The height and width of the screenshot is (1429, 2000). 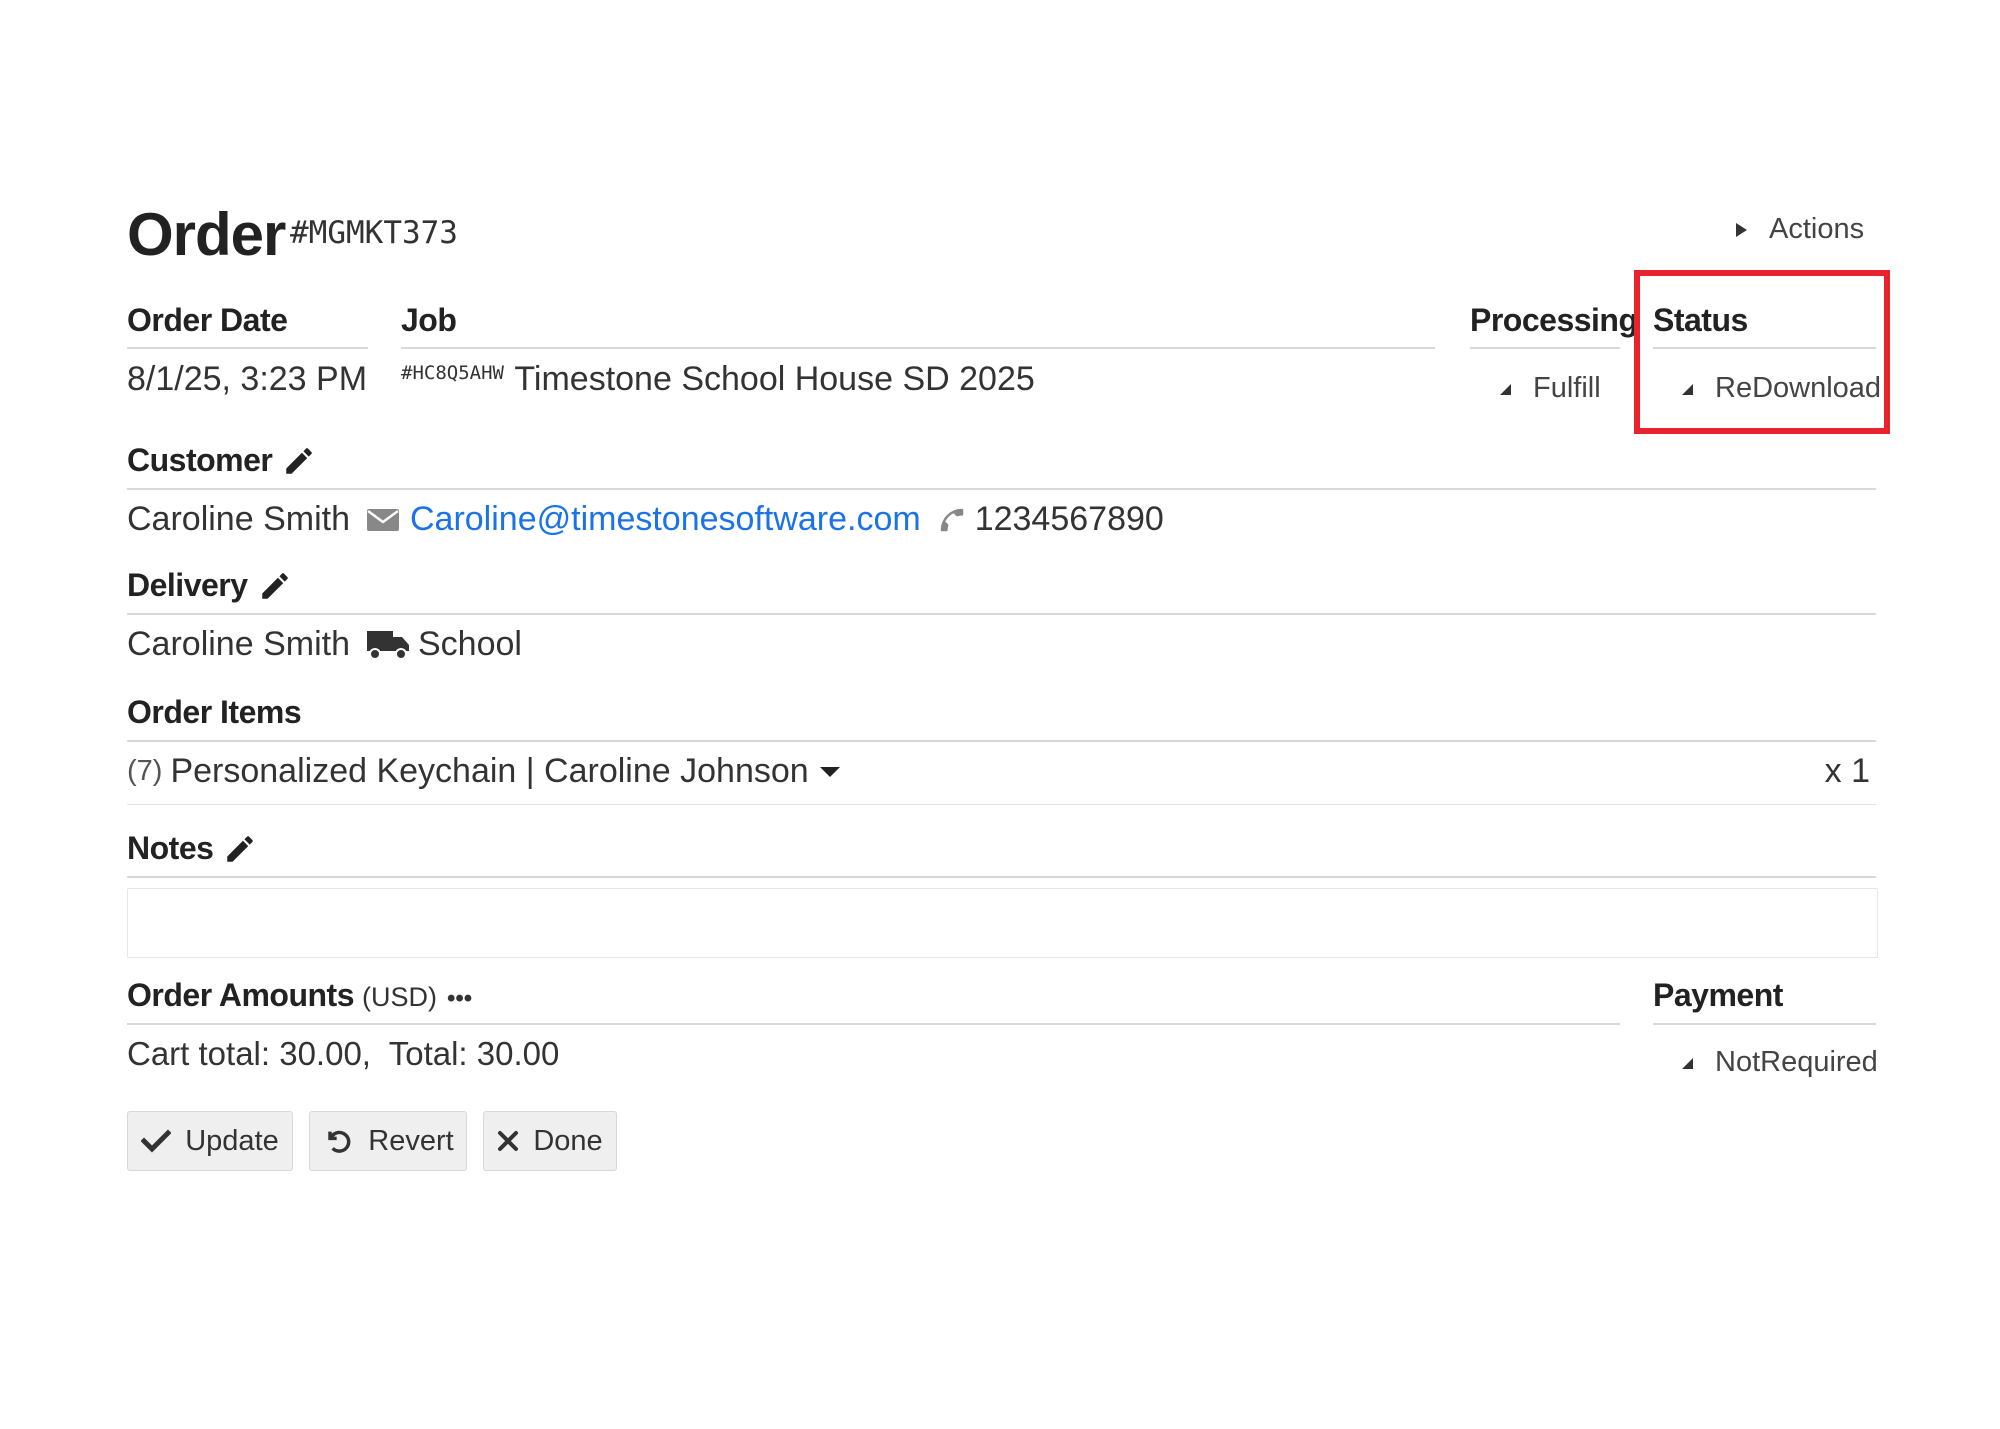 I want to click on notes-label: Notes, so click(x=170, y=848).